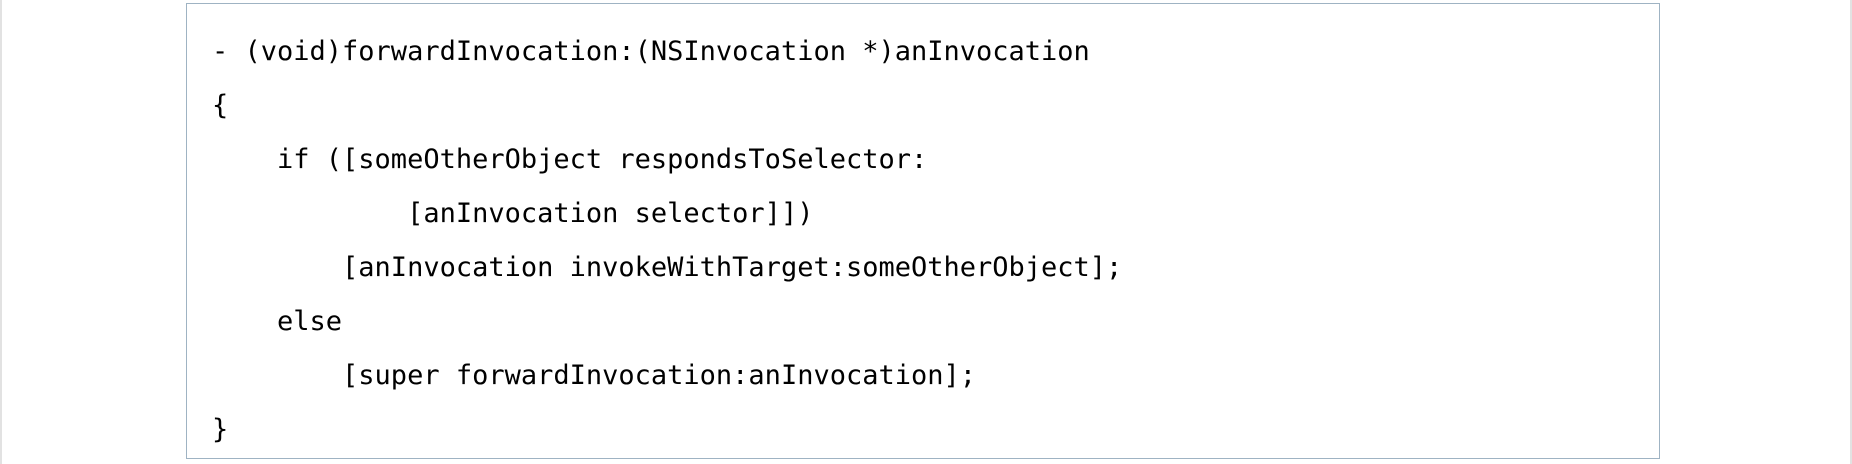 The image size is (1852, 464). Describe the element at coordinates (220, 429) in the screenshot. I see `code-line-8: }` at that location.